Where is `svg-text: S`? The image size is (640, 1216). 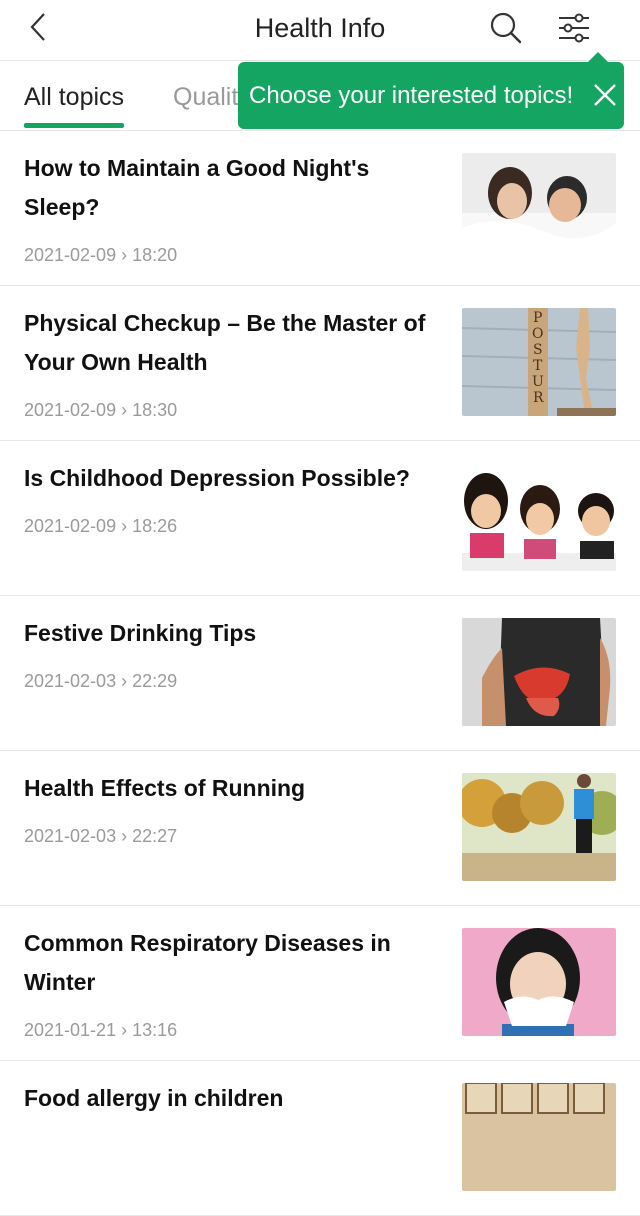 svg-text: S is located at coordinates (538, 350).